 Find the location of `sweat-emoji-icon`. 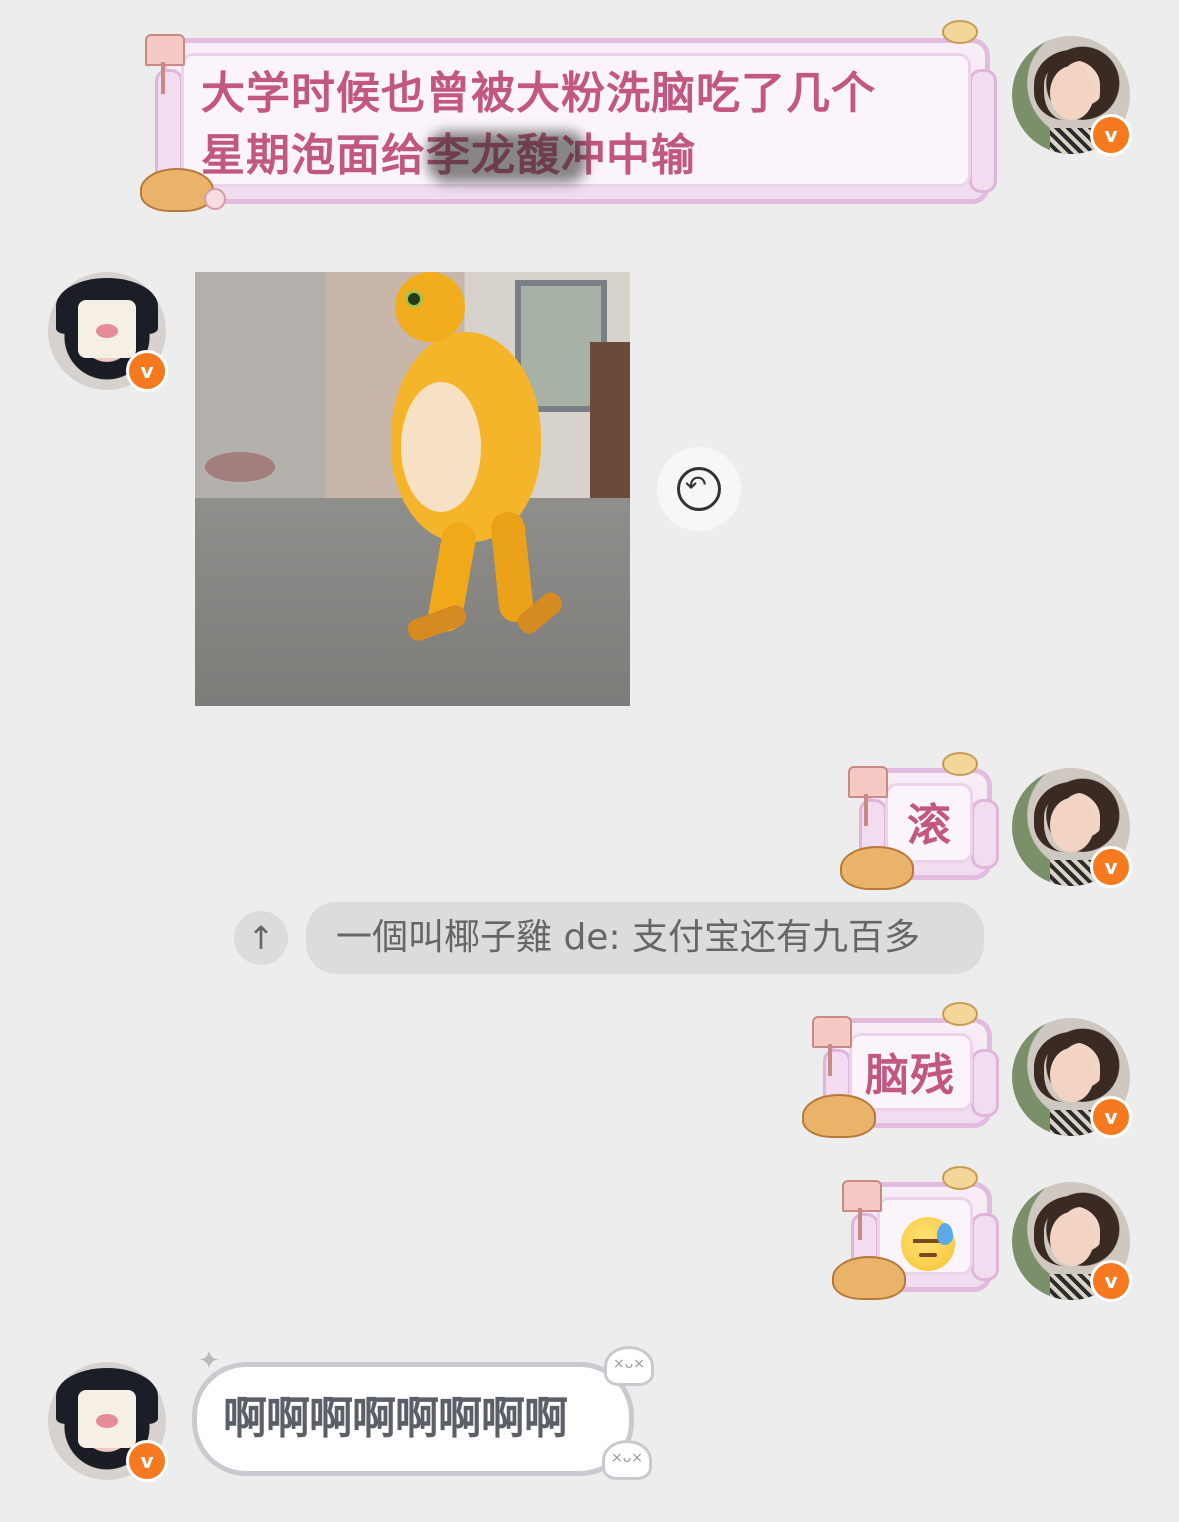

sweat-emoji-icon is located at coordinates (928, 1244).